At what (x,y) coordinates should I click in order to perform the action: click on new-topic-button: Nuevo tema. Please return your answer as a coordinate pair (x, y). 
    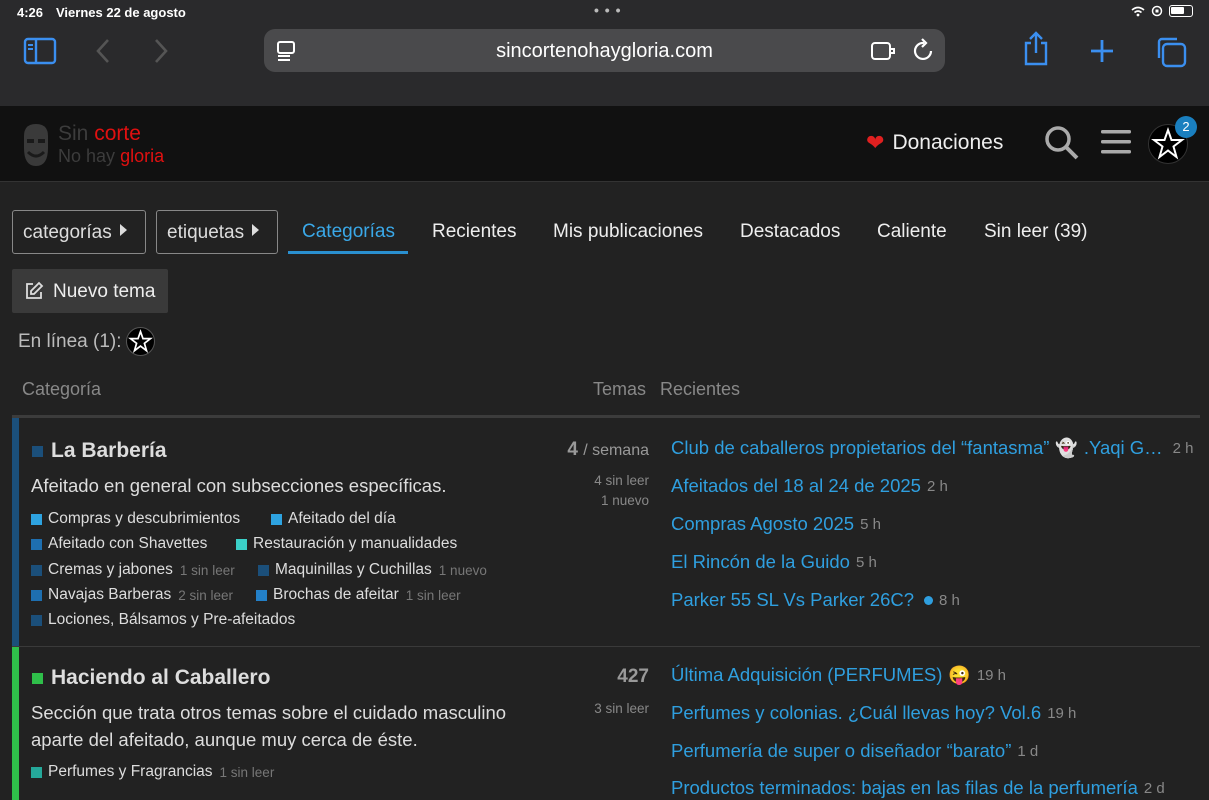
    Looking at the image, I should click on (90, 291).